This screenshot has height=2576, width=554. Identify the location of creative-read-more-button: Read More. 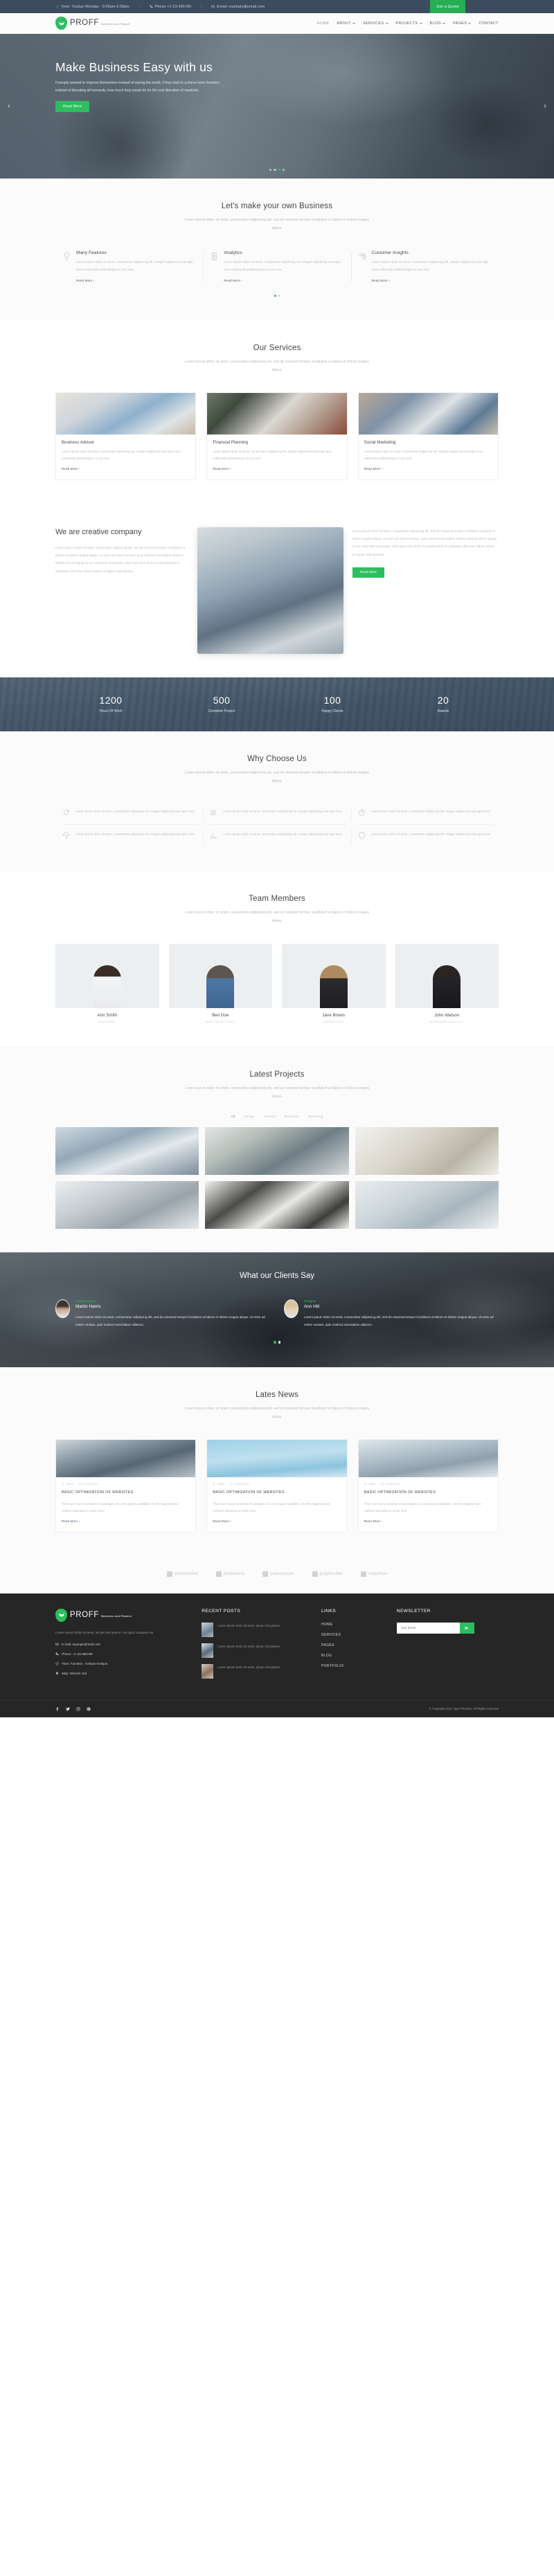
(368, 573).